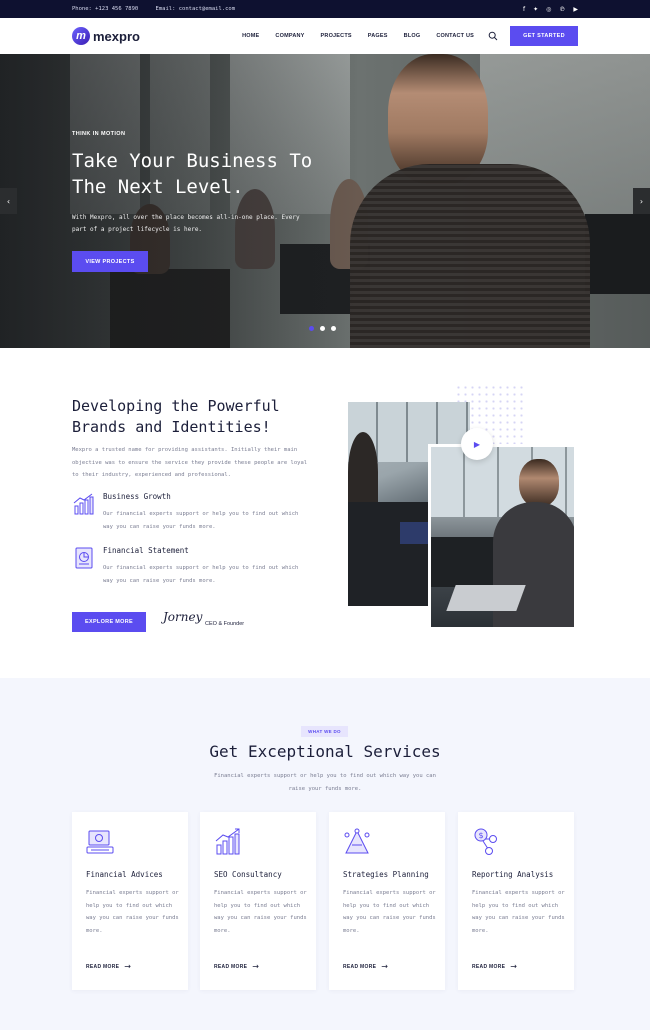  What do you see at coordinates (386, 874) in the screenshot?
I see `service-card-title: Strategies Planning` at bounding box center [386, 874].